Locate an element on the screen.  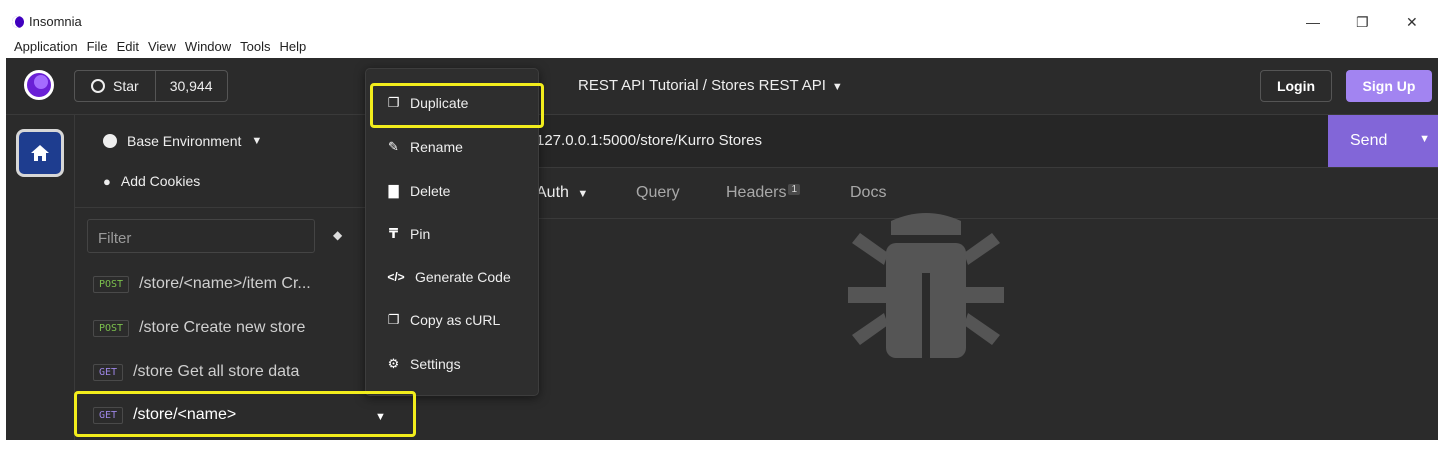
menu-item-settings: ⚙ Settings is located at coordinates (423, 364).